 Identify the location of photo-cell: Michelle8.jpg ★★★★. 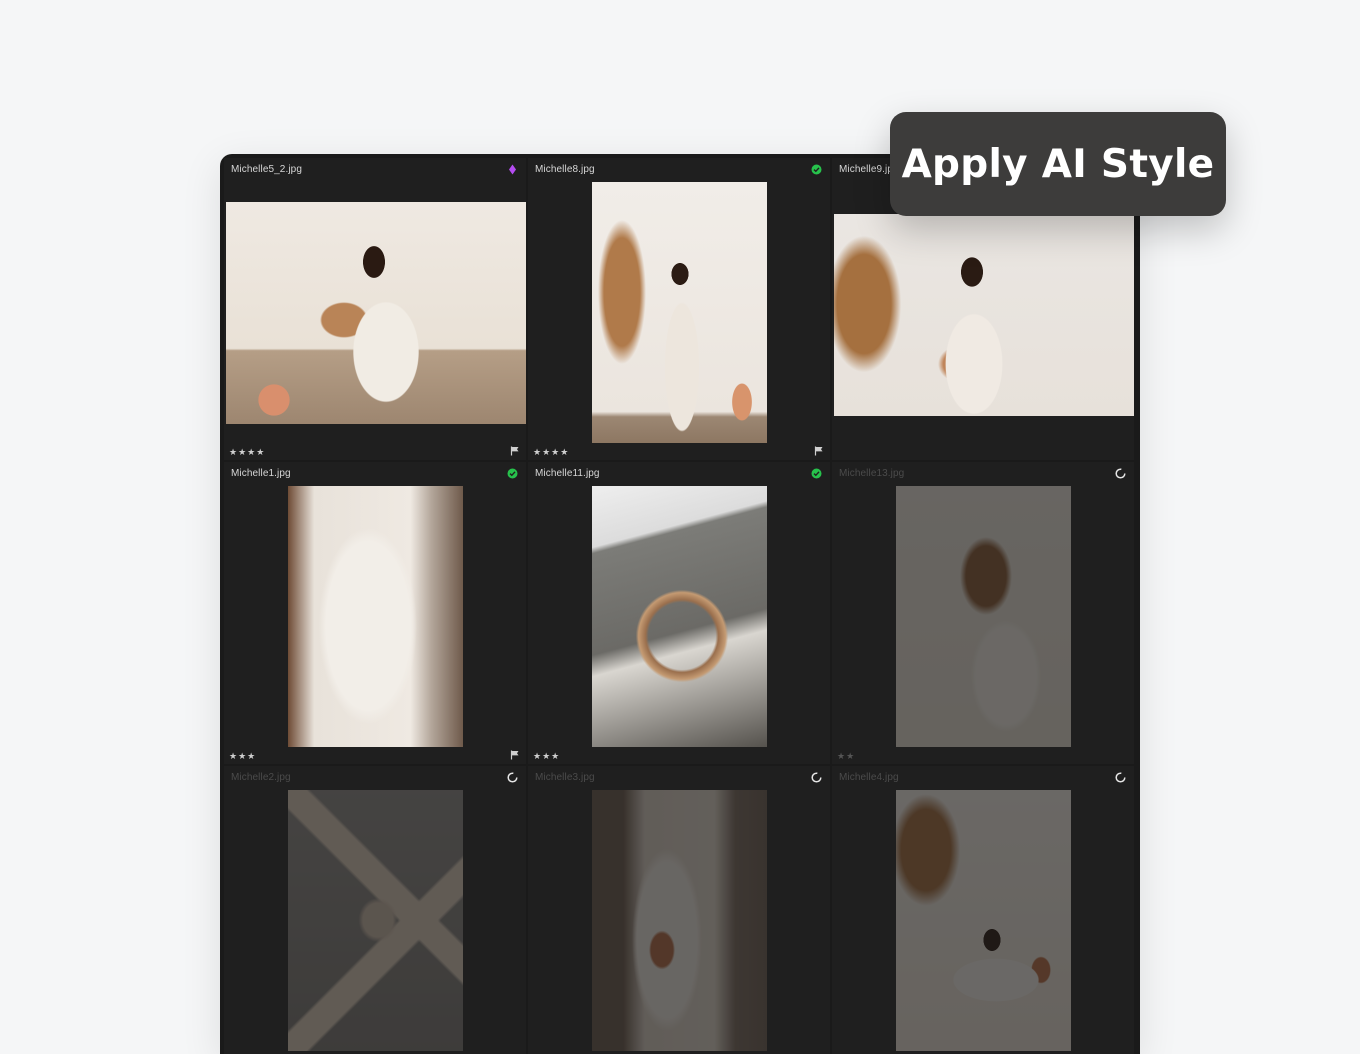
(679, 309).